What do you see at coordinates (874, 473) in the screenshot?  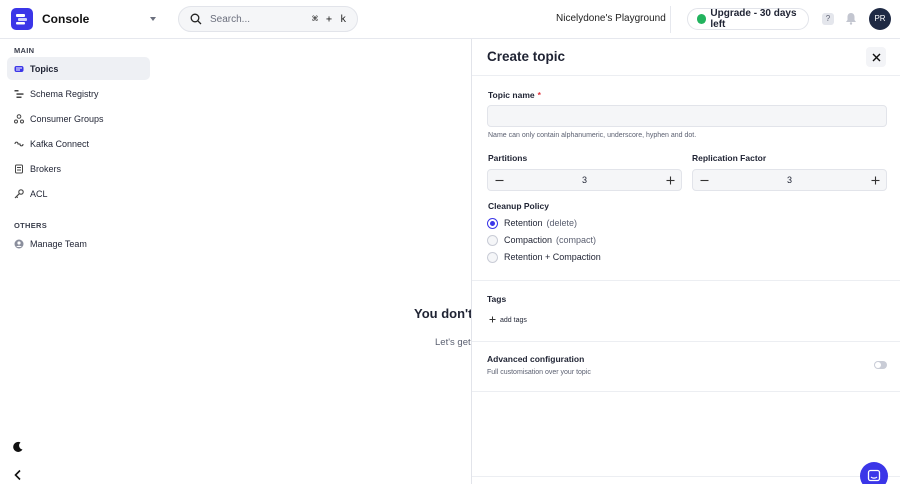 I see `chat-support-icon` at bounding box center [874, 473].